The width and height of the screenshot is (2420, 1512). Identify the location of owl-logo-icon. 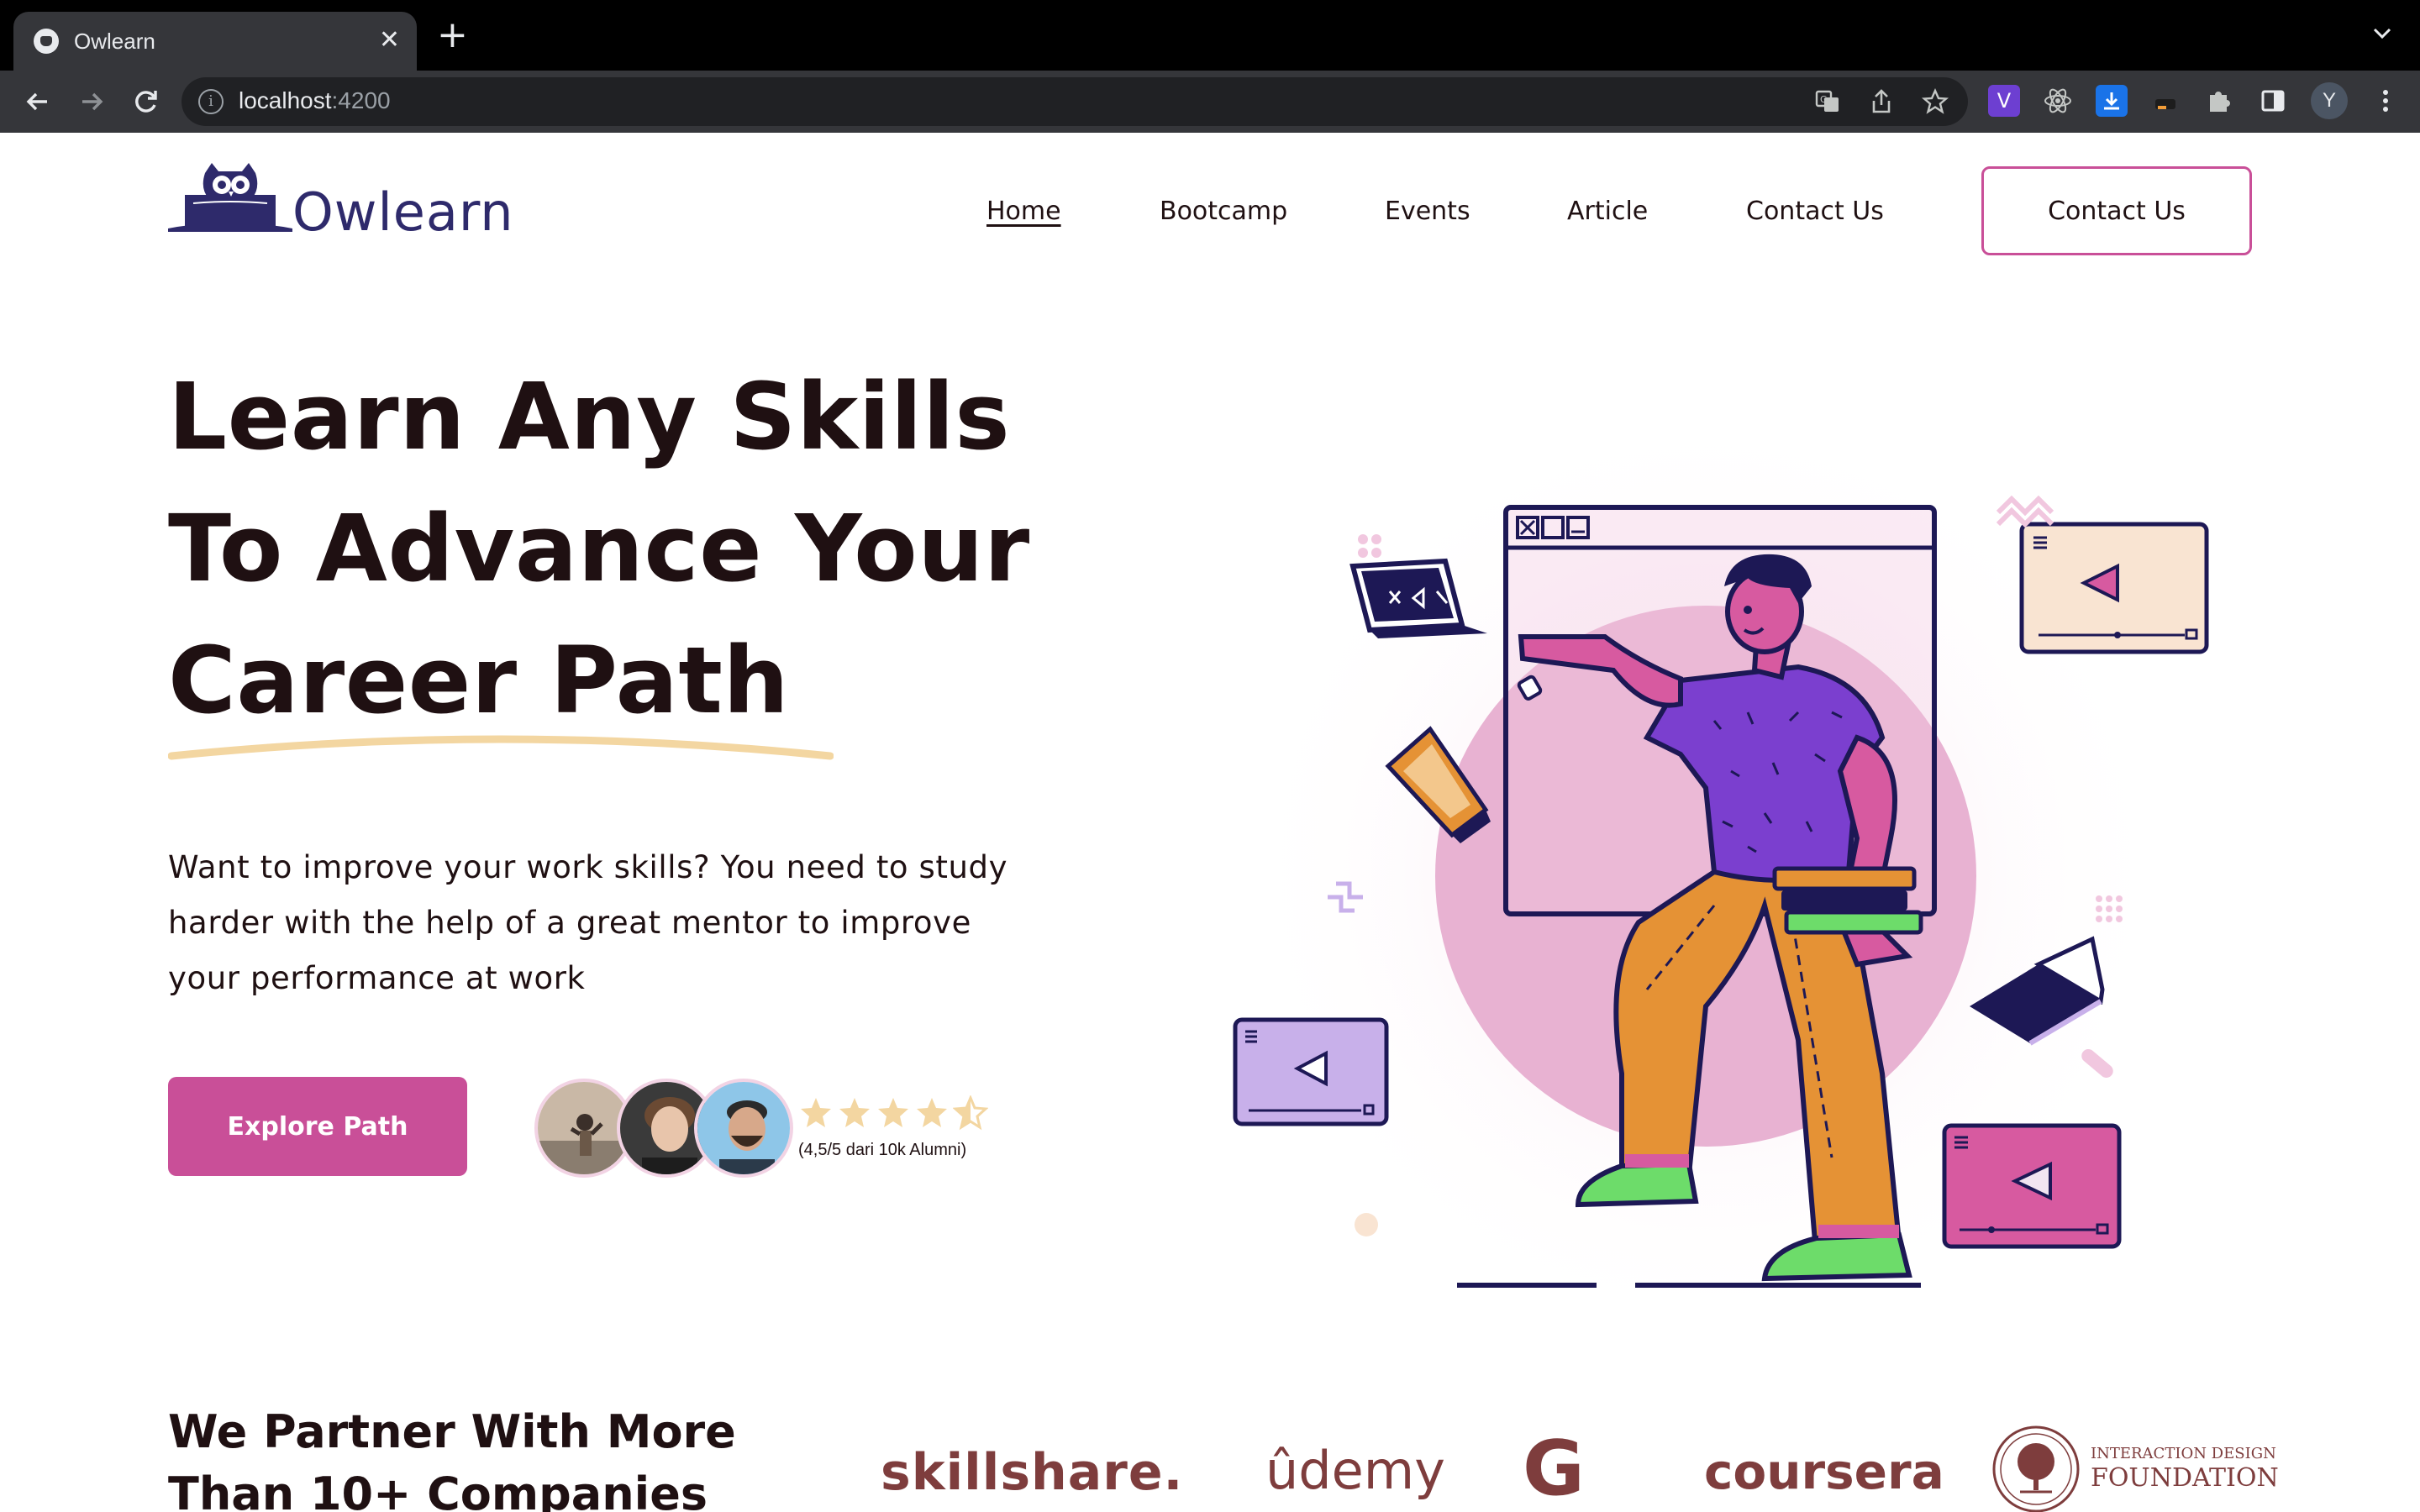
(230, 197).